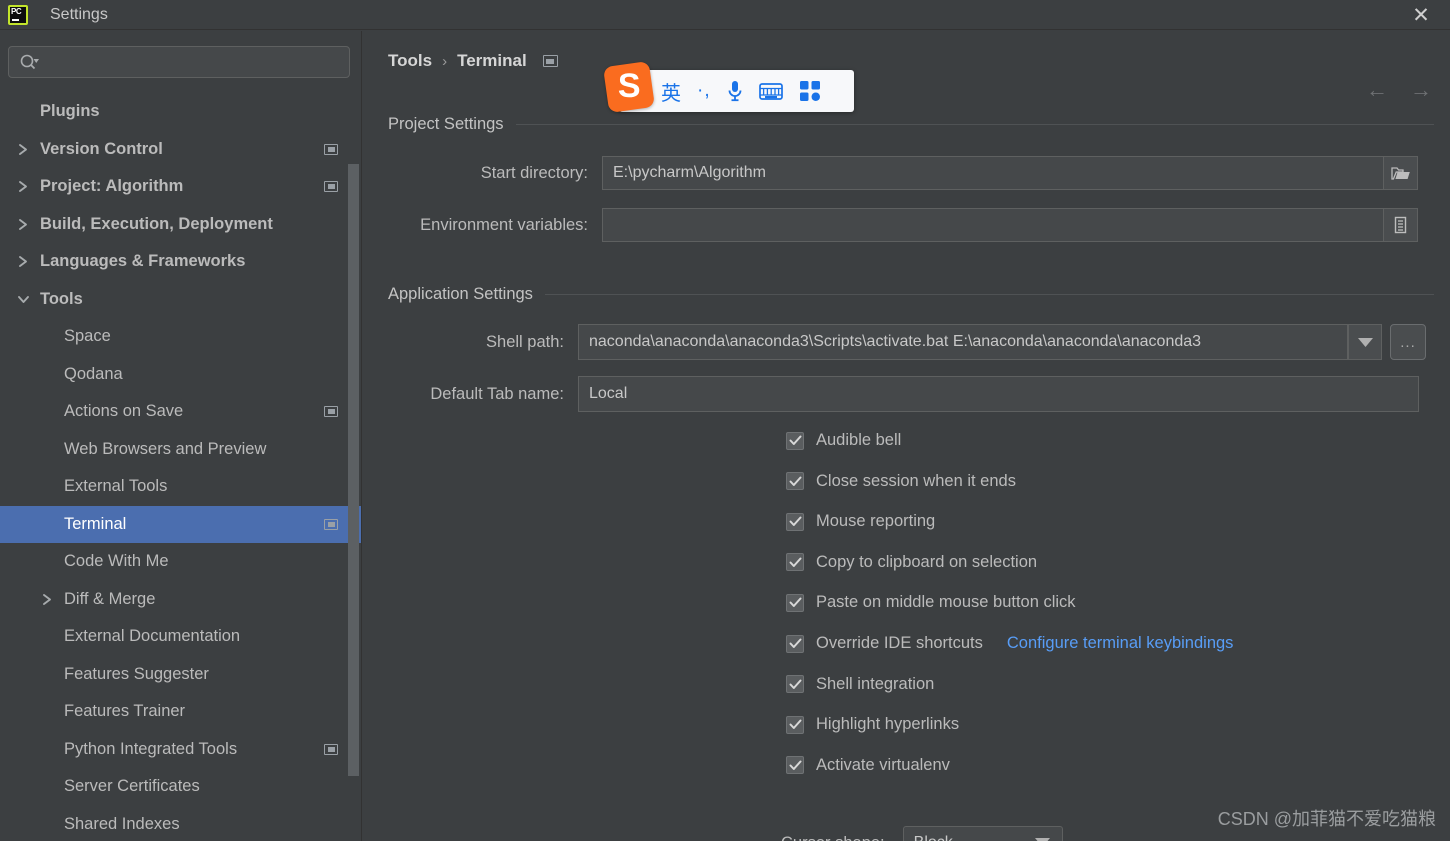 This screenshot has height=841, width=1450. What do you see at coordinates (492, 60) in the screenshot?
I see `breadcrumb-current: Terminal` at bounding box center [492, 60].